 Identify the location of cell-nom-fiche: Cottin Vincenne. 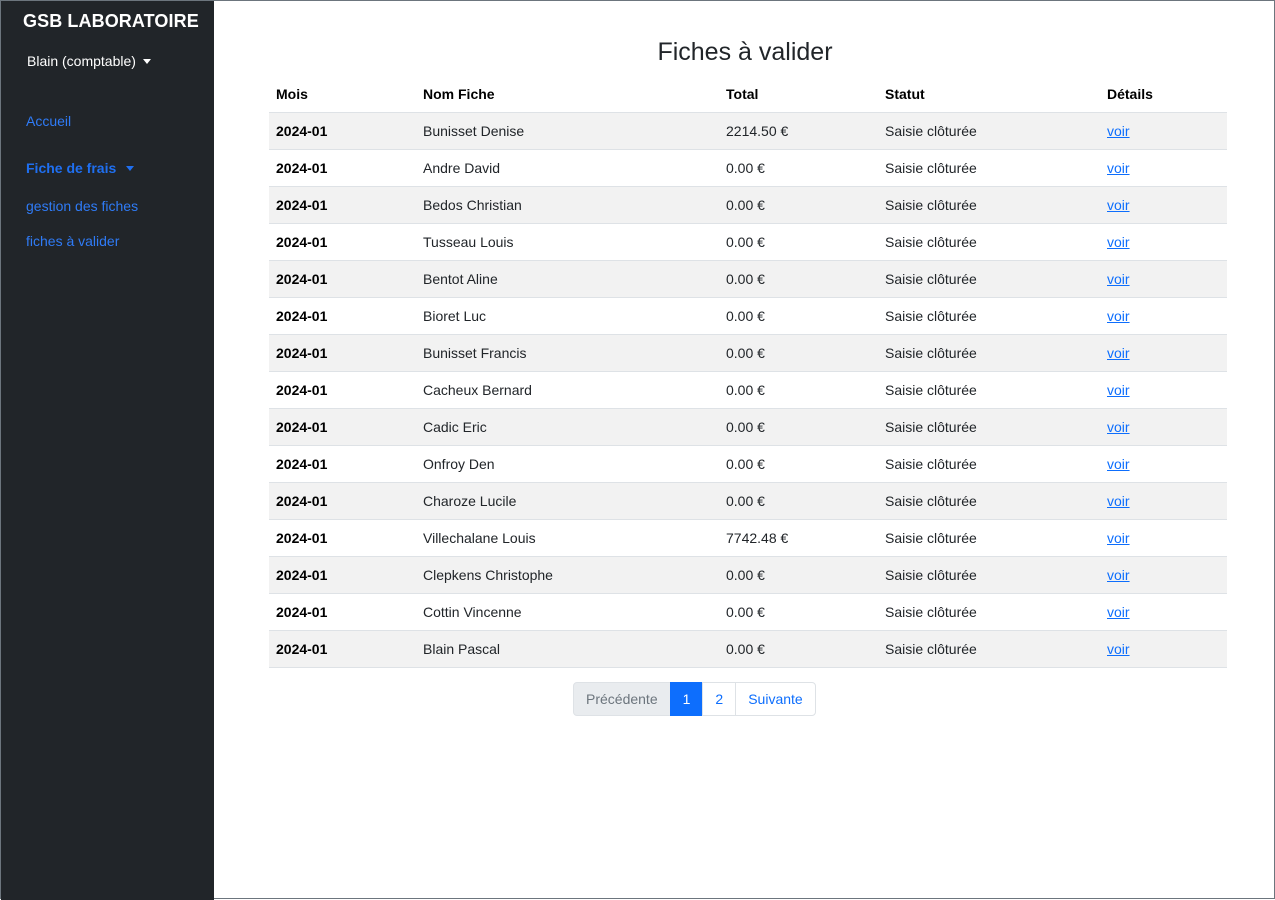
(567, 612).